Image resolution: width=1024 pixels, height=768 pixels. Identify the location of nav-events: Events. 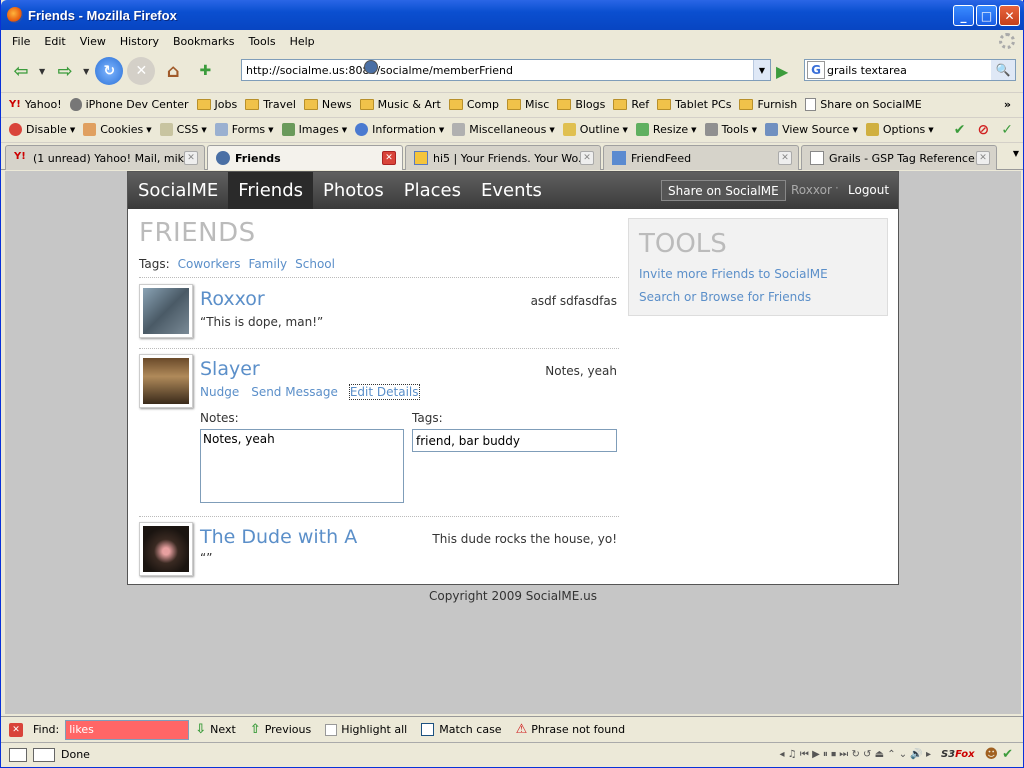
(511, 190).